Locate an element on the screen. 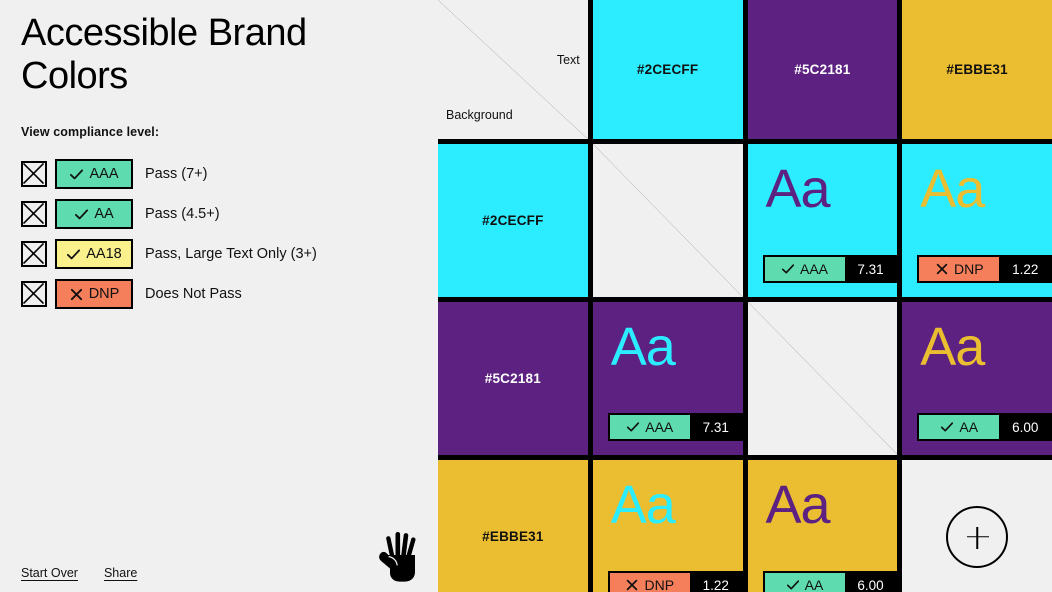 The image size is (1052, 592). legend-level-label: AA18 is located at coordinates (104, 254).